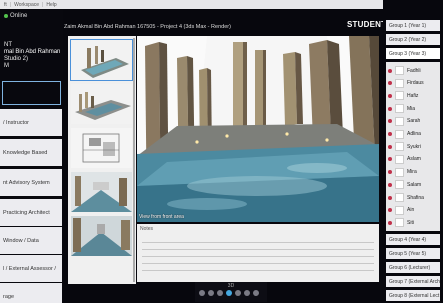 This screenshot has height=303, width=443. What do you see at coordinates (9, 296) in the screenshot?
I see `nav-item-label: rage` at bounding box center [9, 296].